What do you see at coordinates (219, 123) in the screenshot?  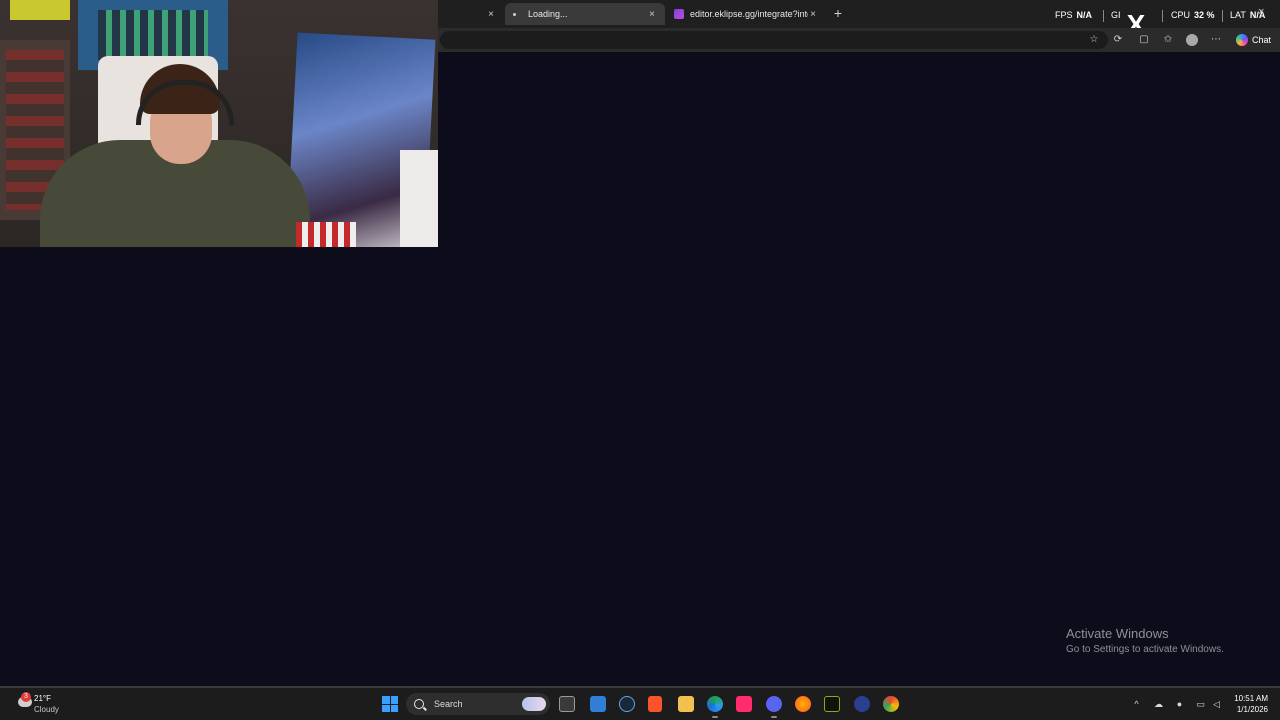 I see `webcam-overlay` at bounding box center [219, 123].